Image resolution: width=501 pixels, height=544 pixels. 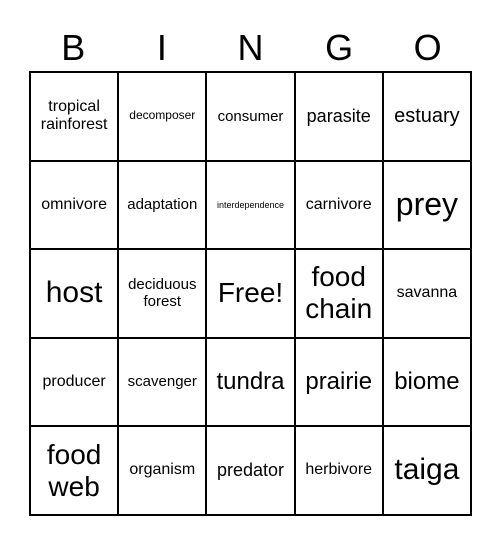 I want to click on bingo-cell: prey, so click(x=426, y=205).